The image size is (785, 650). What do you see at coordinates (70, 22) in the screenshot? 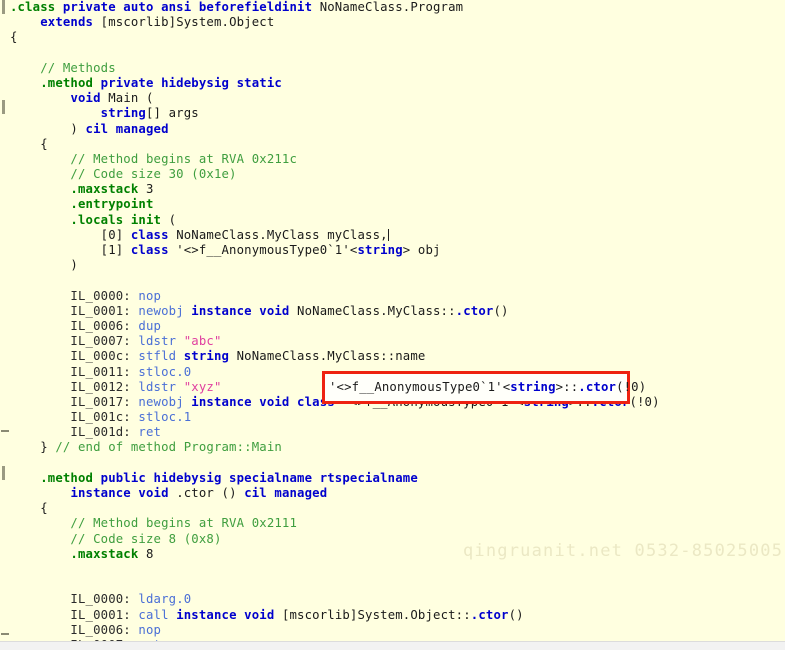
I see `code-token: extends` at bounding box center [70, 22].